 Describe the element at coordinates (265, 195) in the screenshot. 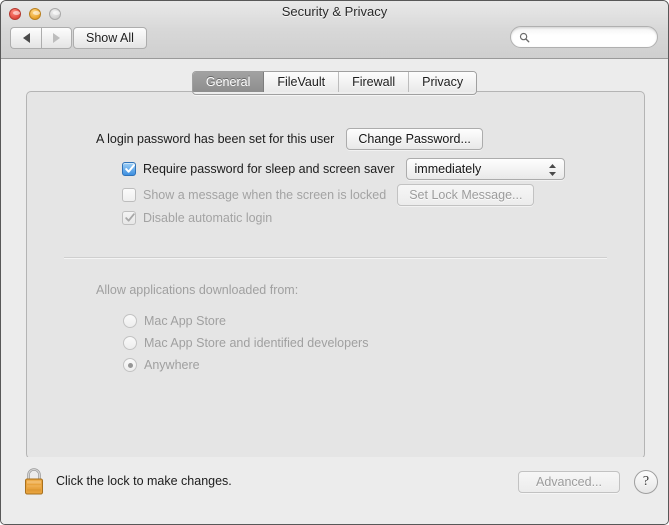

I see `show-lock-message-label: Show a message when the screen is locked` at that location.